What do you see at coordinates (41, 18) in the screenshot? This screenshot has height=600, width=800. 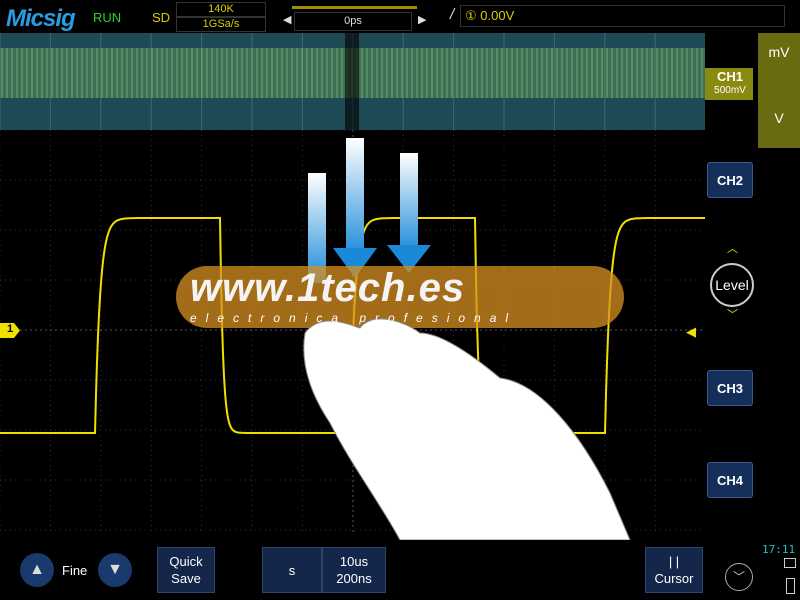 I see `brand-logo: Micsig` at bounding box center [41, 18].